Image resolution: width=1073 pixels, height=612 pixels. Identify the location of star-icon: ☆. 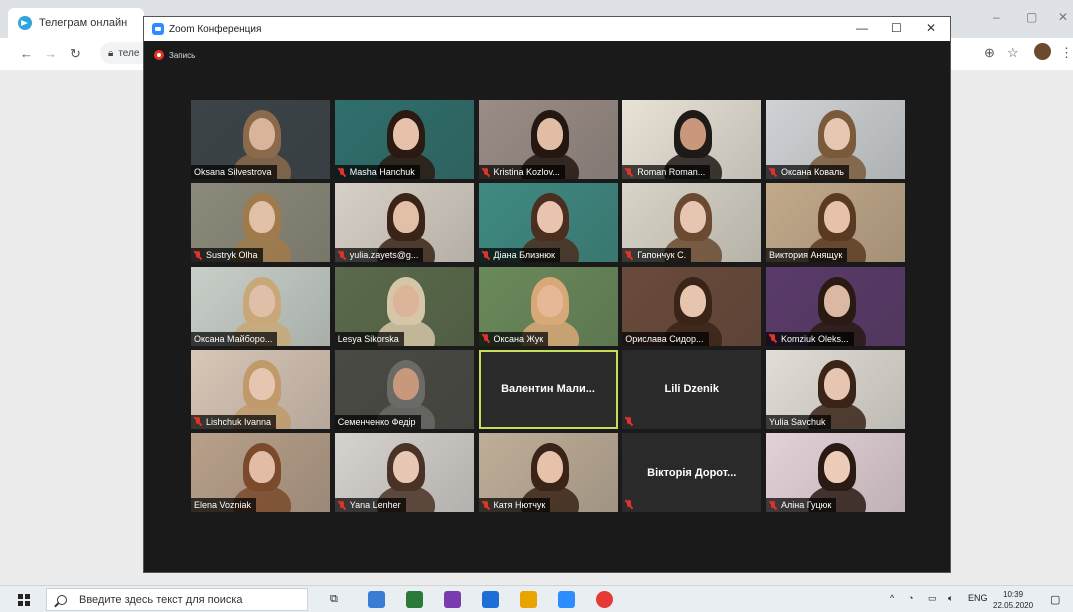
(1013, 53).